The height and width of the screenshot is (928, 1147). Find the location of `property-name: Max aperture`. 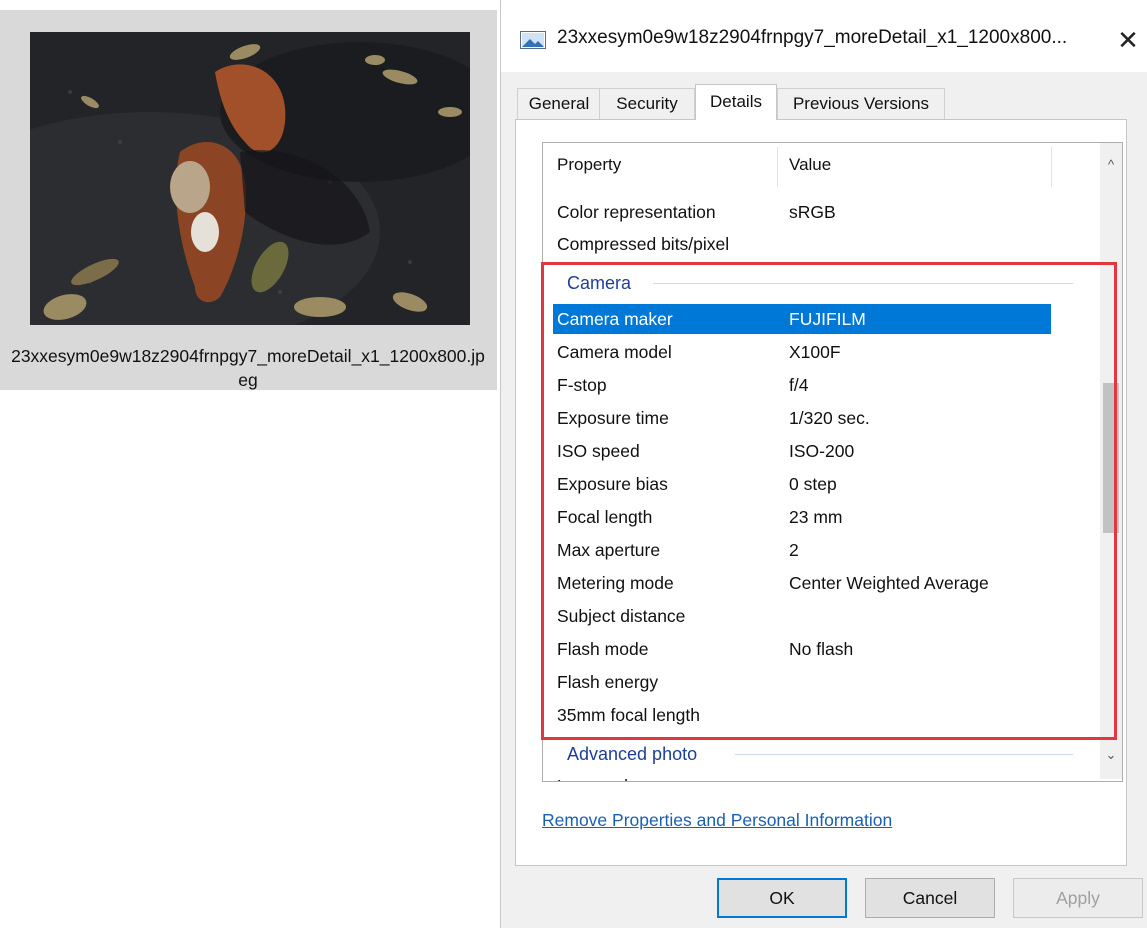

property-name: Max aperture is located at coordinates (609, 550).